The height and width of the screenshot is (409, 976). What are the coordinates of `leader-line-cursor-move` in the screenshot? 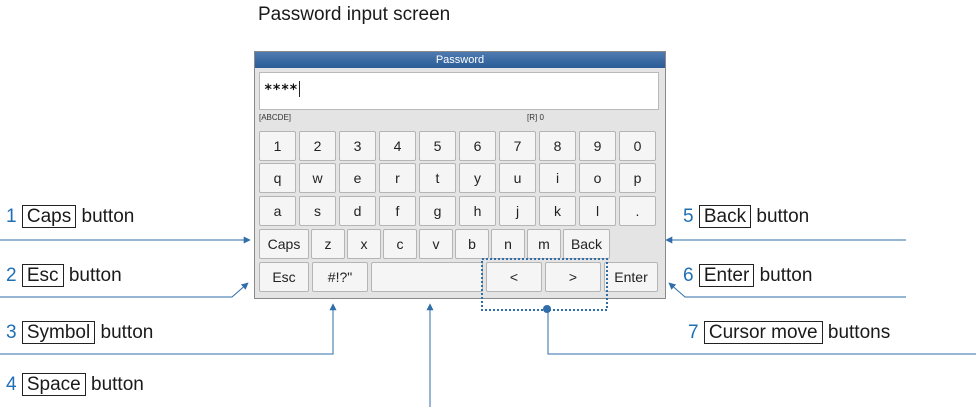 It's located at (761, 333).